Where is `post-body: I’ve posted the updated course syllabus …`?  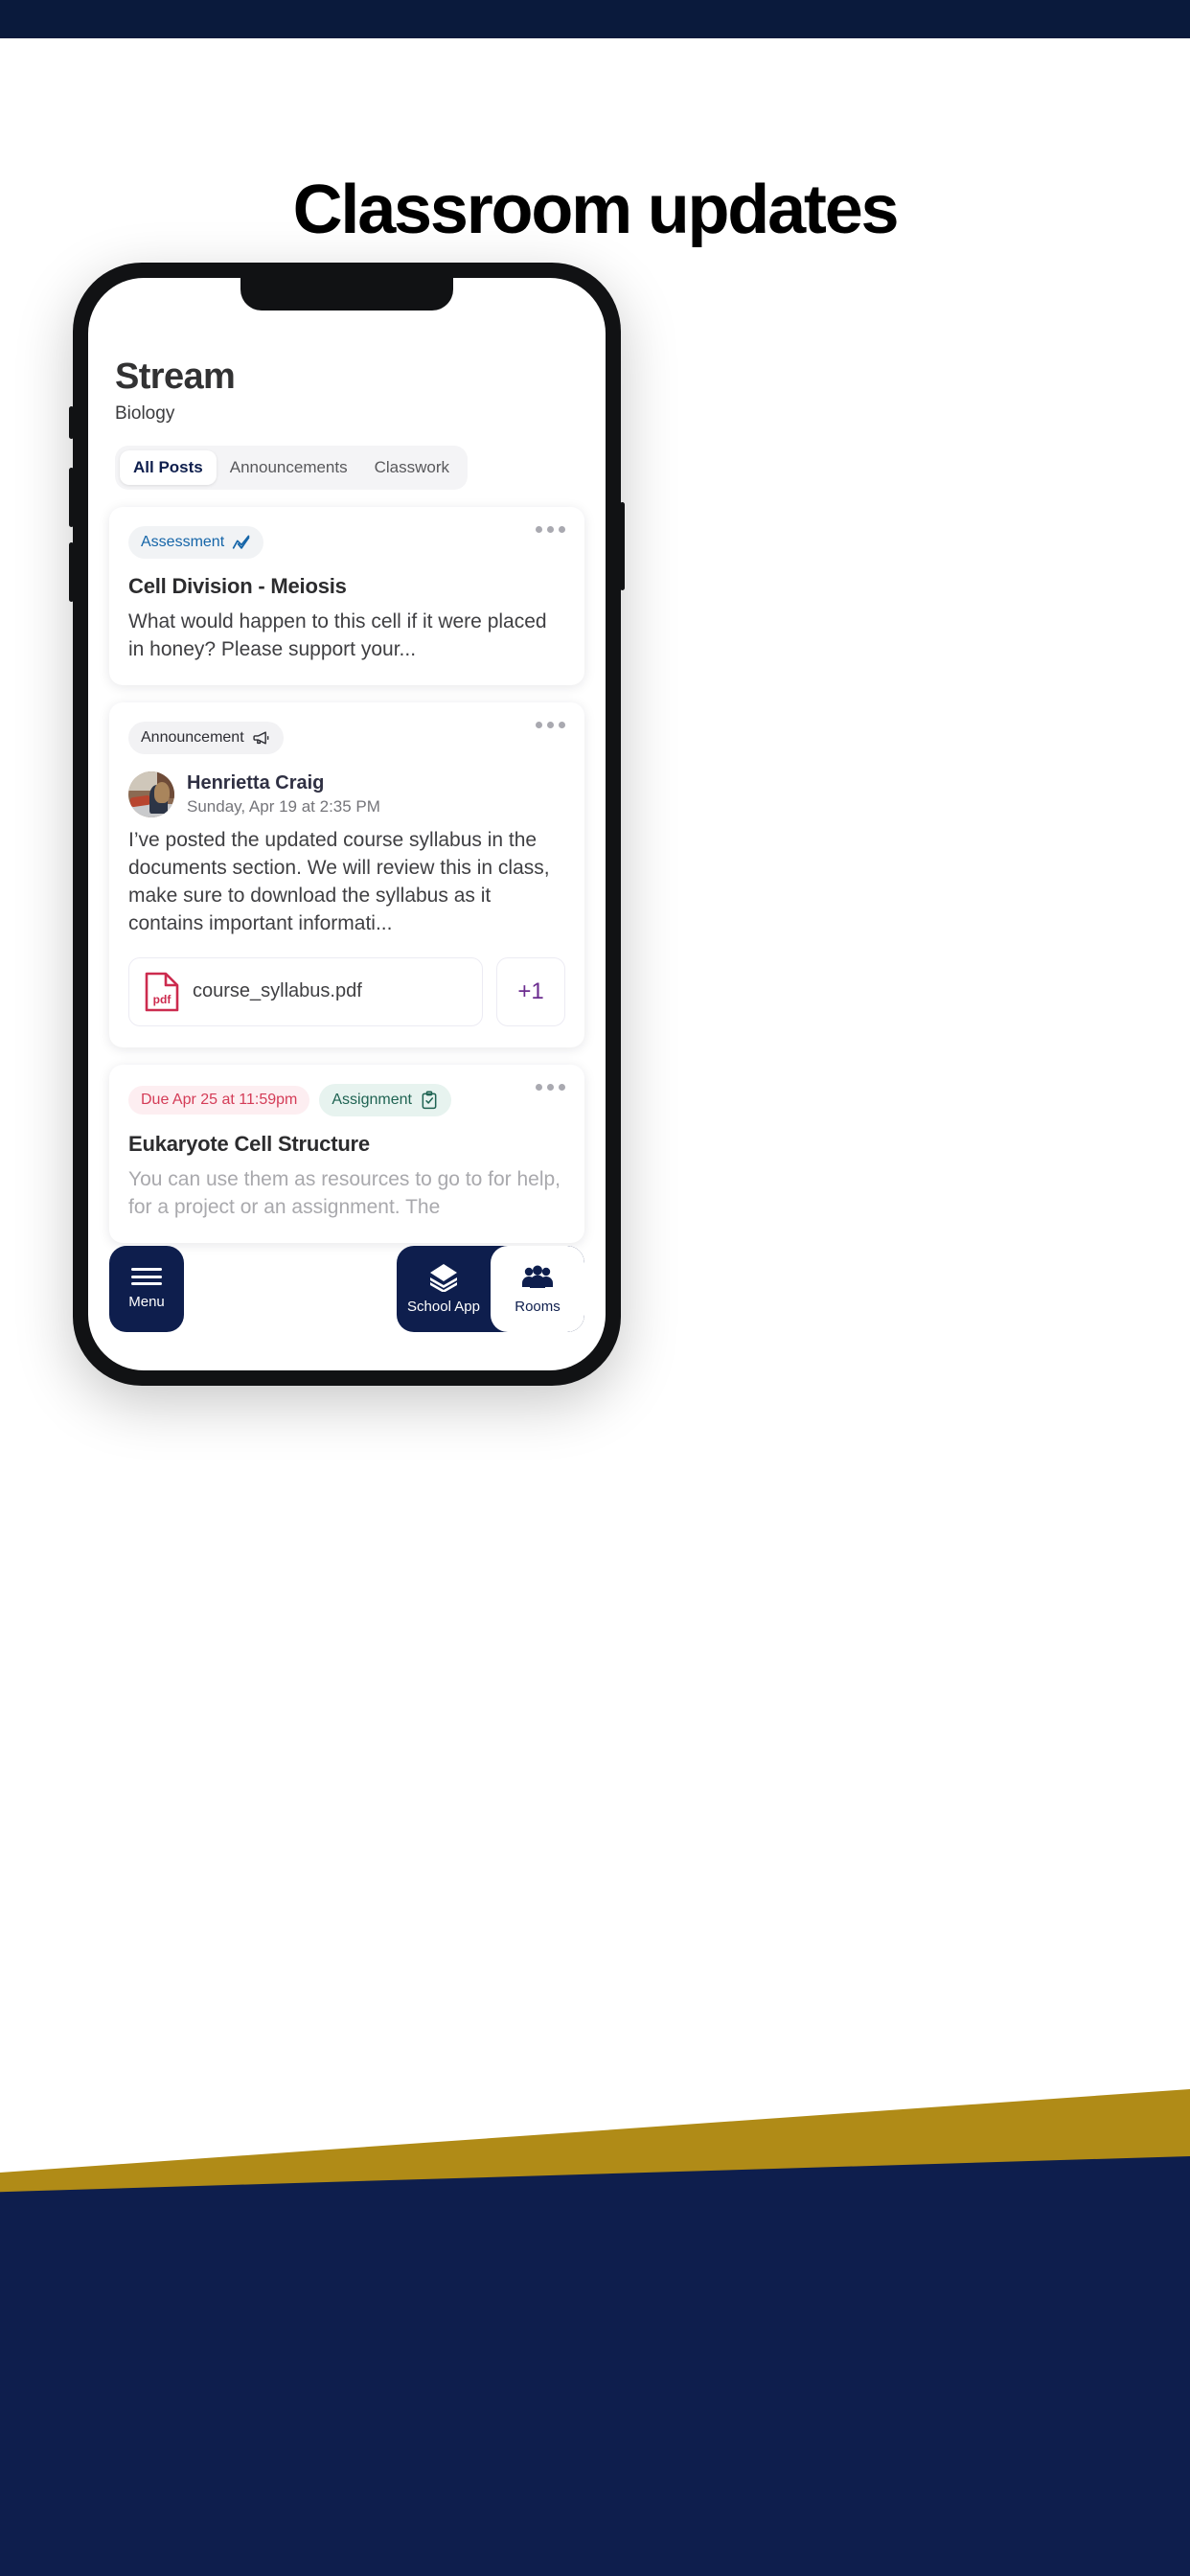
post-body: I’ve posted the updated course syllabus … is located at coordinates (339, 881).